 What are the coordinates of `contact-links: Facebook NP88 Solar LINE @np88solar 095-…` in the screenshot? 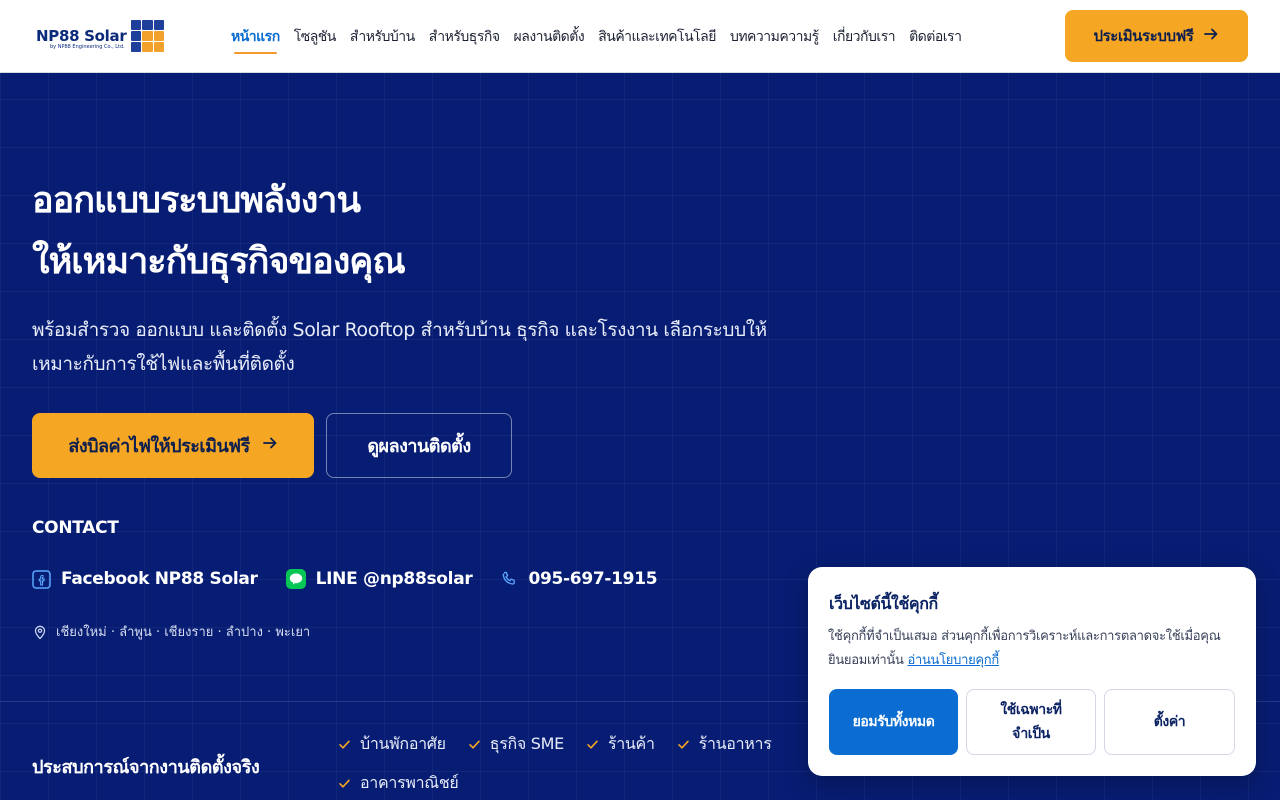 It's located at (358, 579).